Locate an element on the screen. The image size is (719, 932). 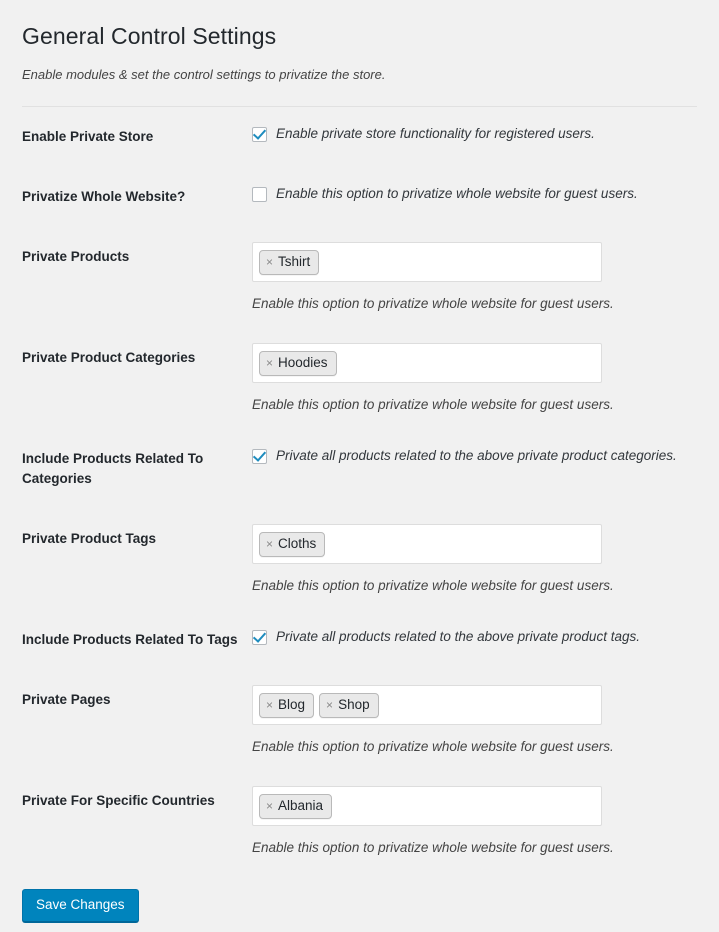
setting-label: Private Pages is located at coordinates (66, 699).